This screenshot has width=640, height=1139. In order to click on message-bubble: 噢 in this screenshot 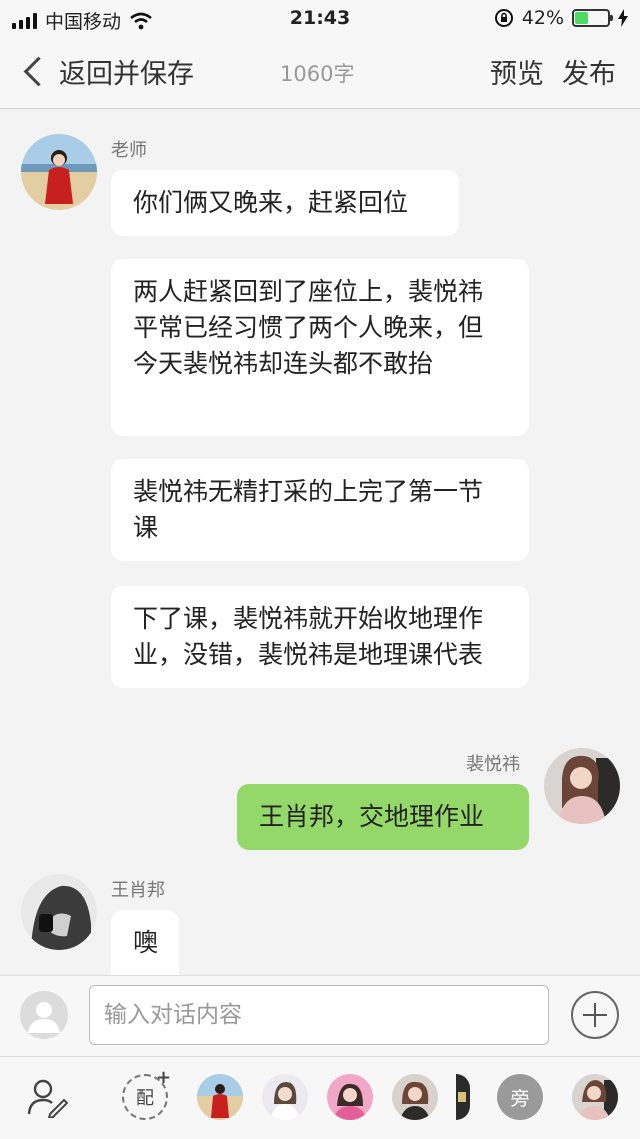, I will do `click(145, 942)`.